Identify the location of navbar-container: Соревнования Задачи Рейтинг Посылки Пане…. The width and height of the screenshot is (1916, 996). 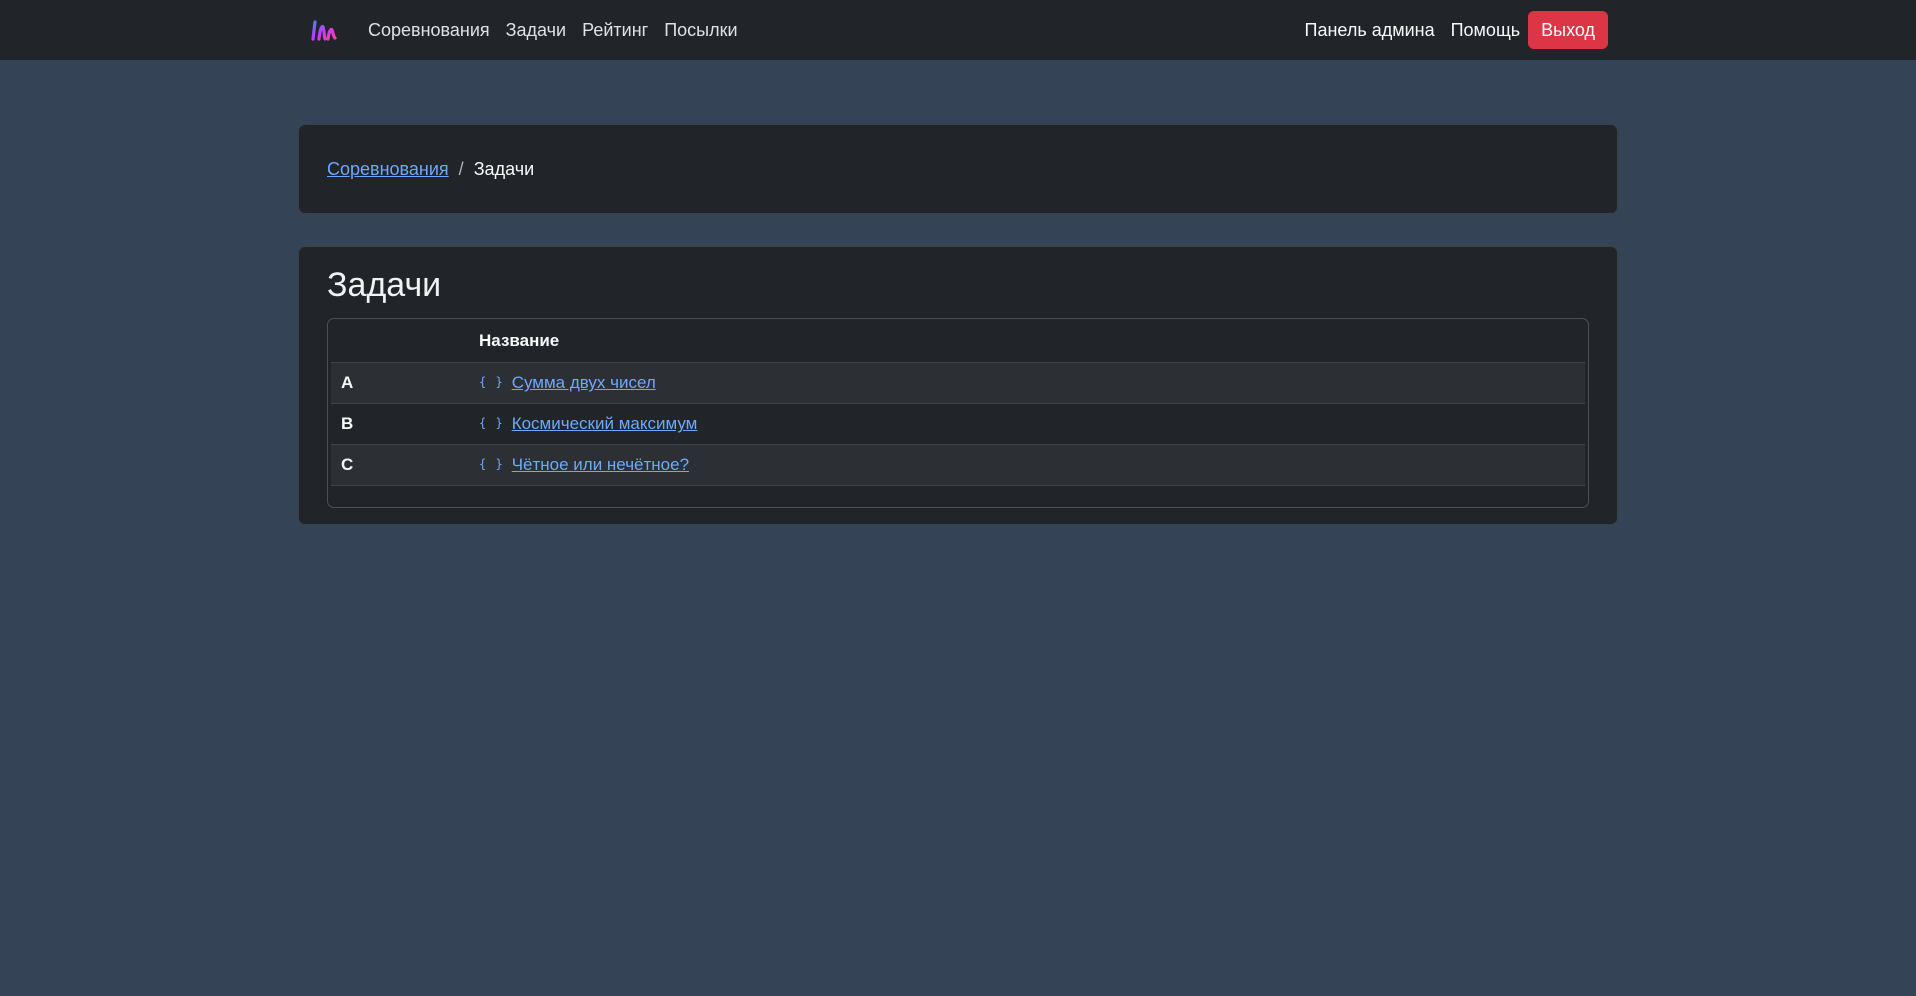
(958, 30).